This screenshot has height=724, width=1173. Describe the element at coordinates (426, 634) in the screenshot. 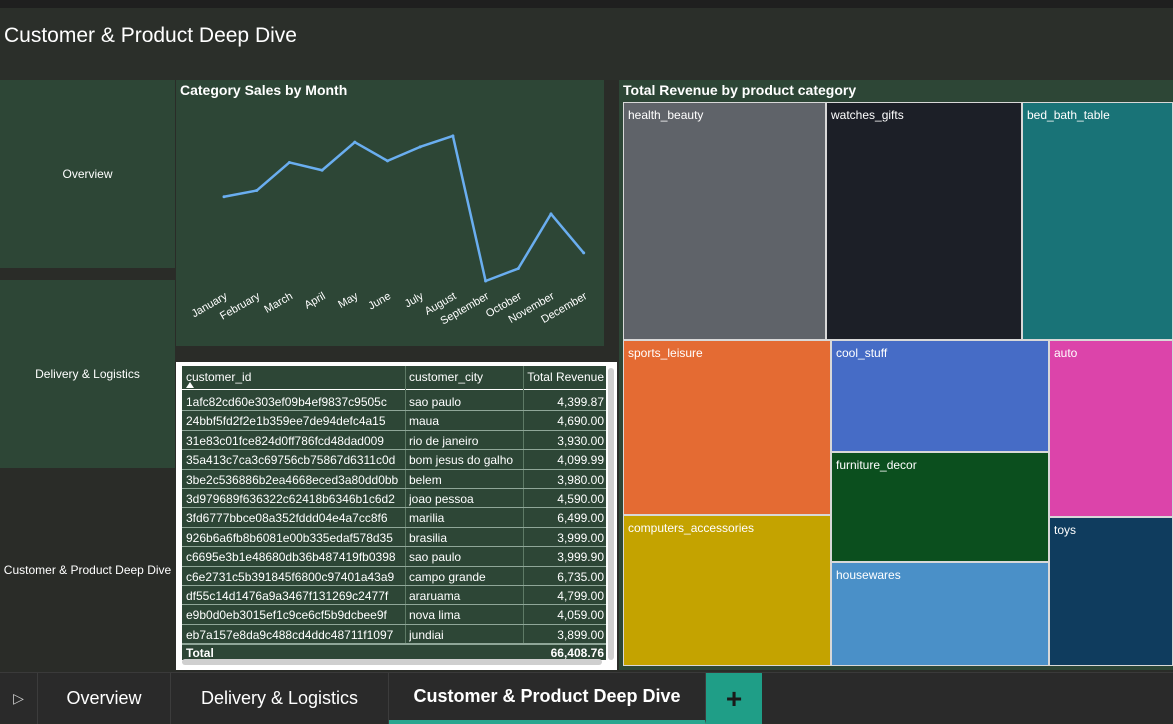

I see `cell-customer-city: jundiai` at that location.